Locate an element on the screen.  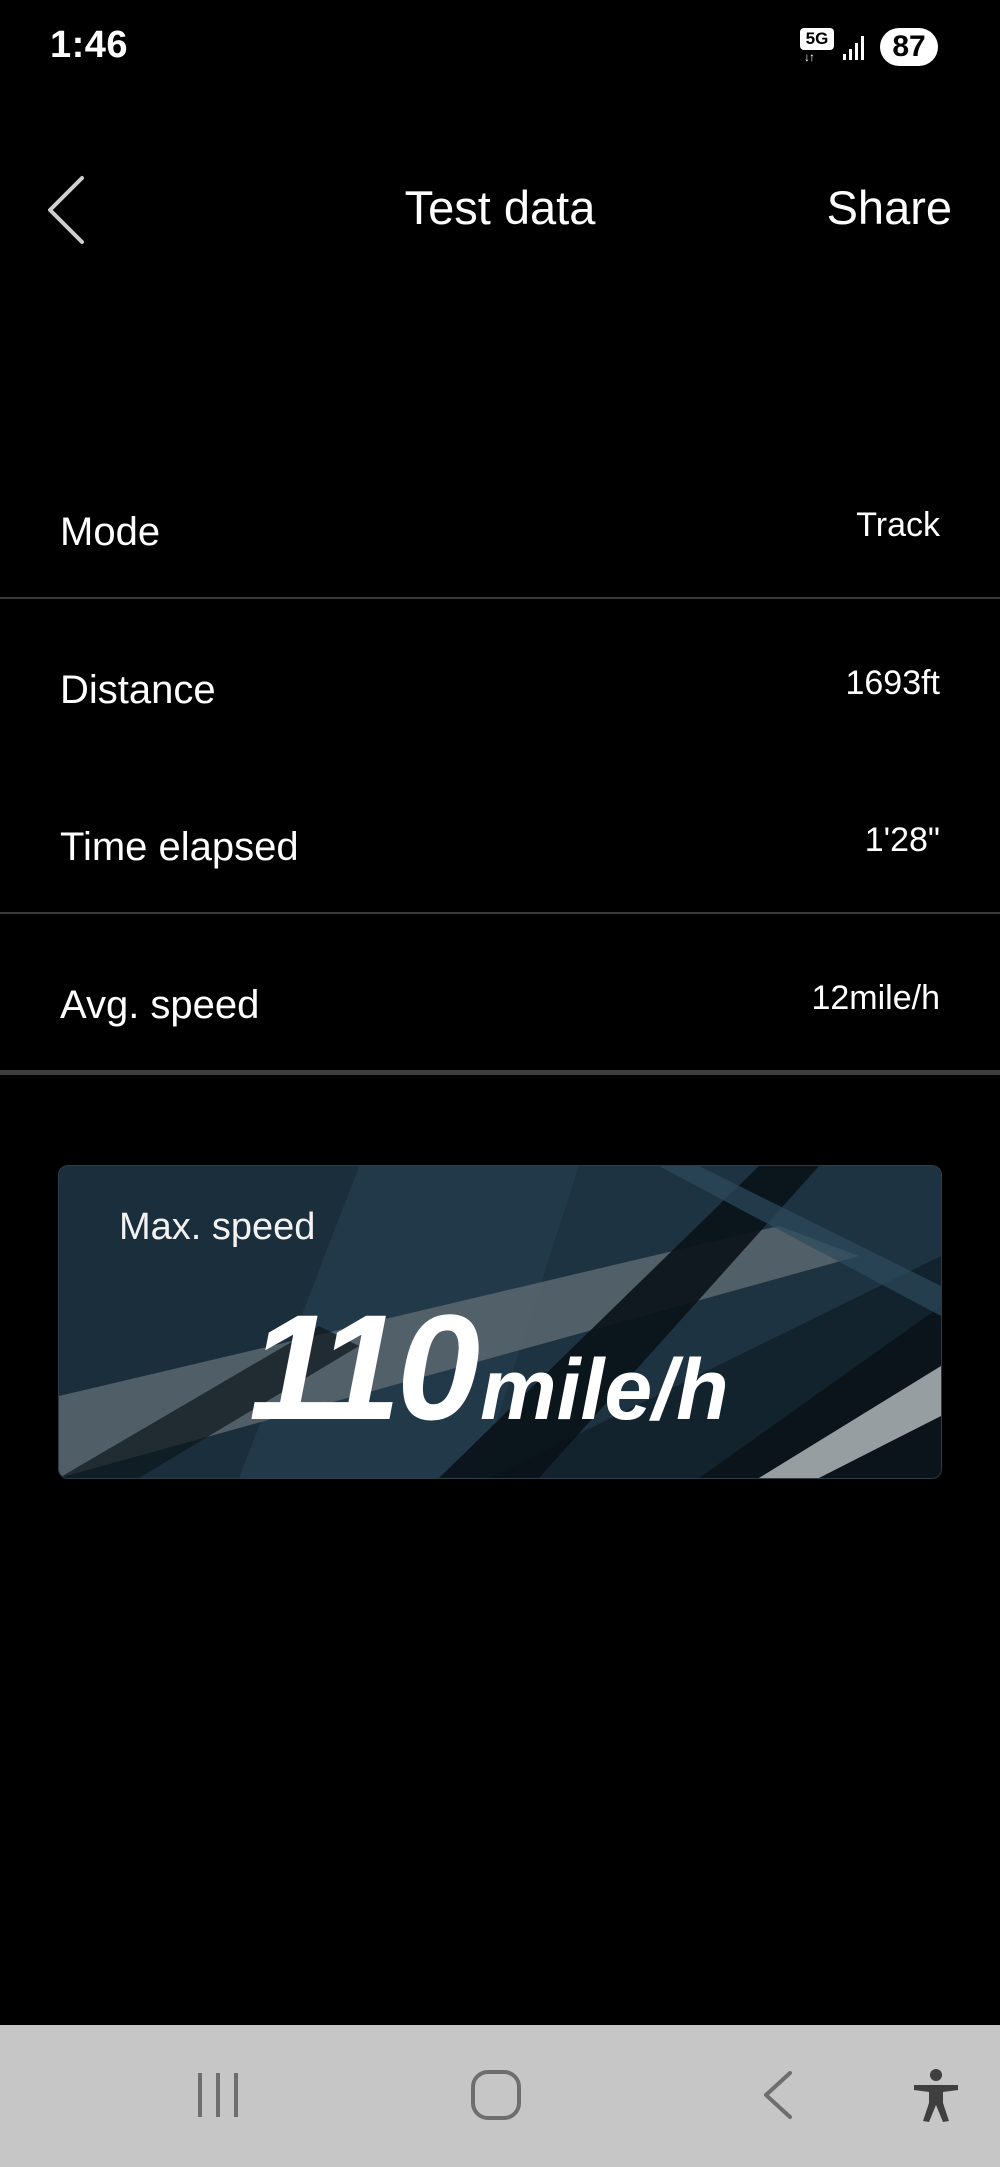
system-nav-bar is located at coordinates (500, 2096).